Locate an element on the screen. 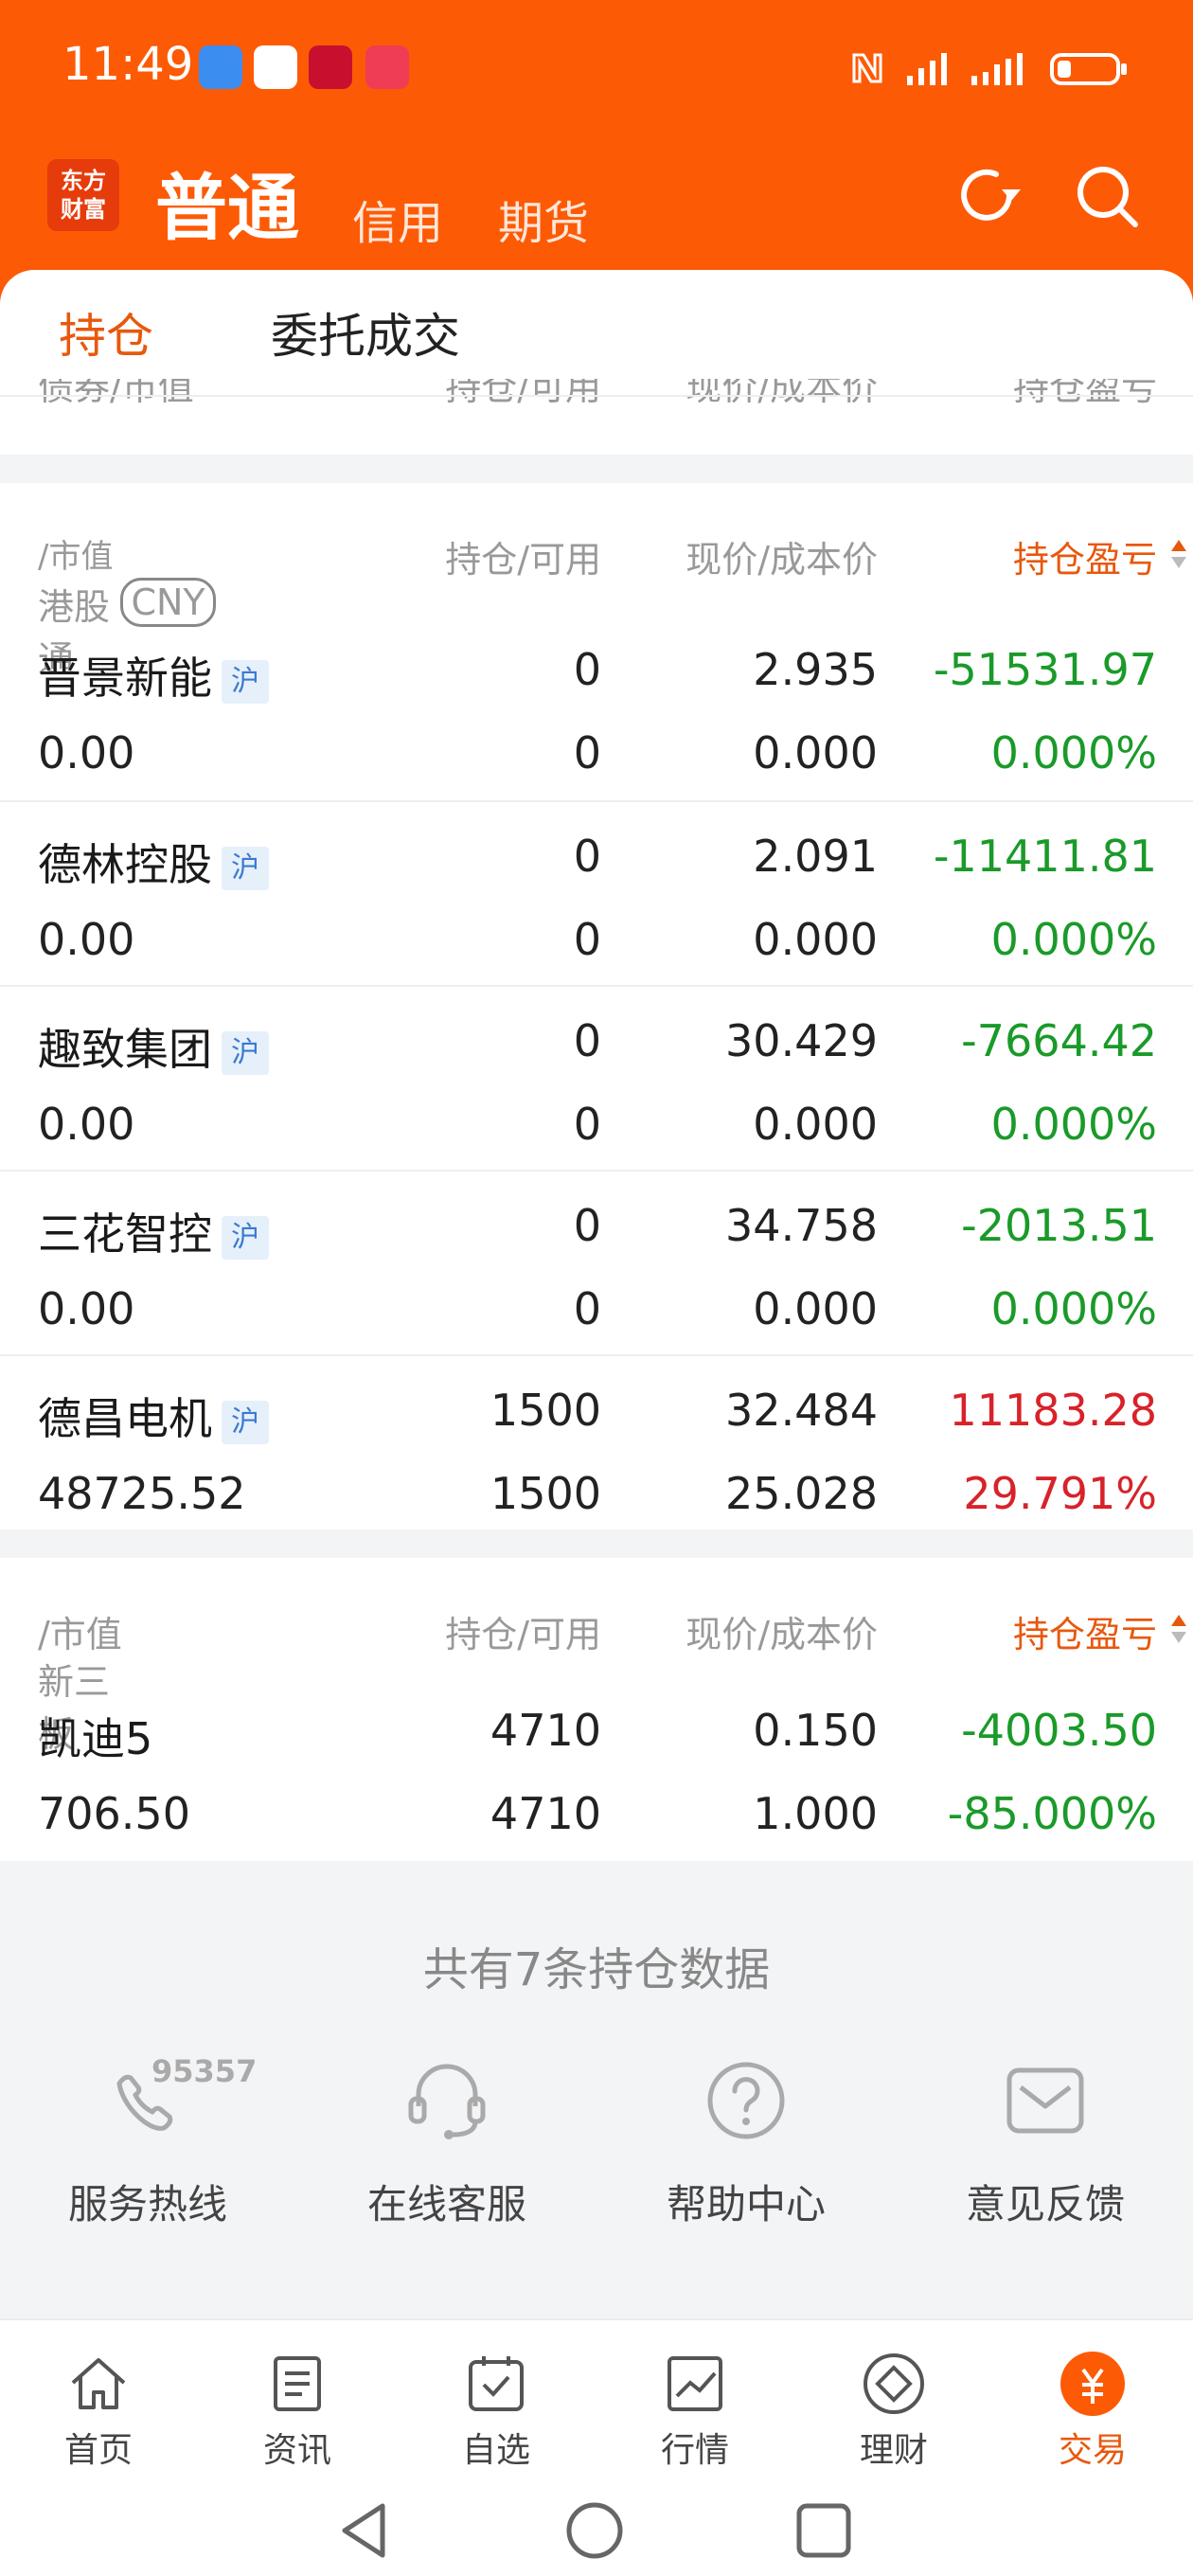 Image resolution: width=1193 pixels, height=2576 pixels. nav-news: 资讯 is located at coordinates (297, 2410).